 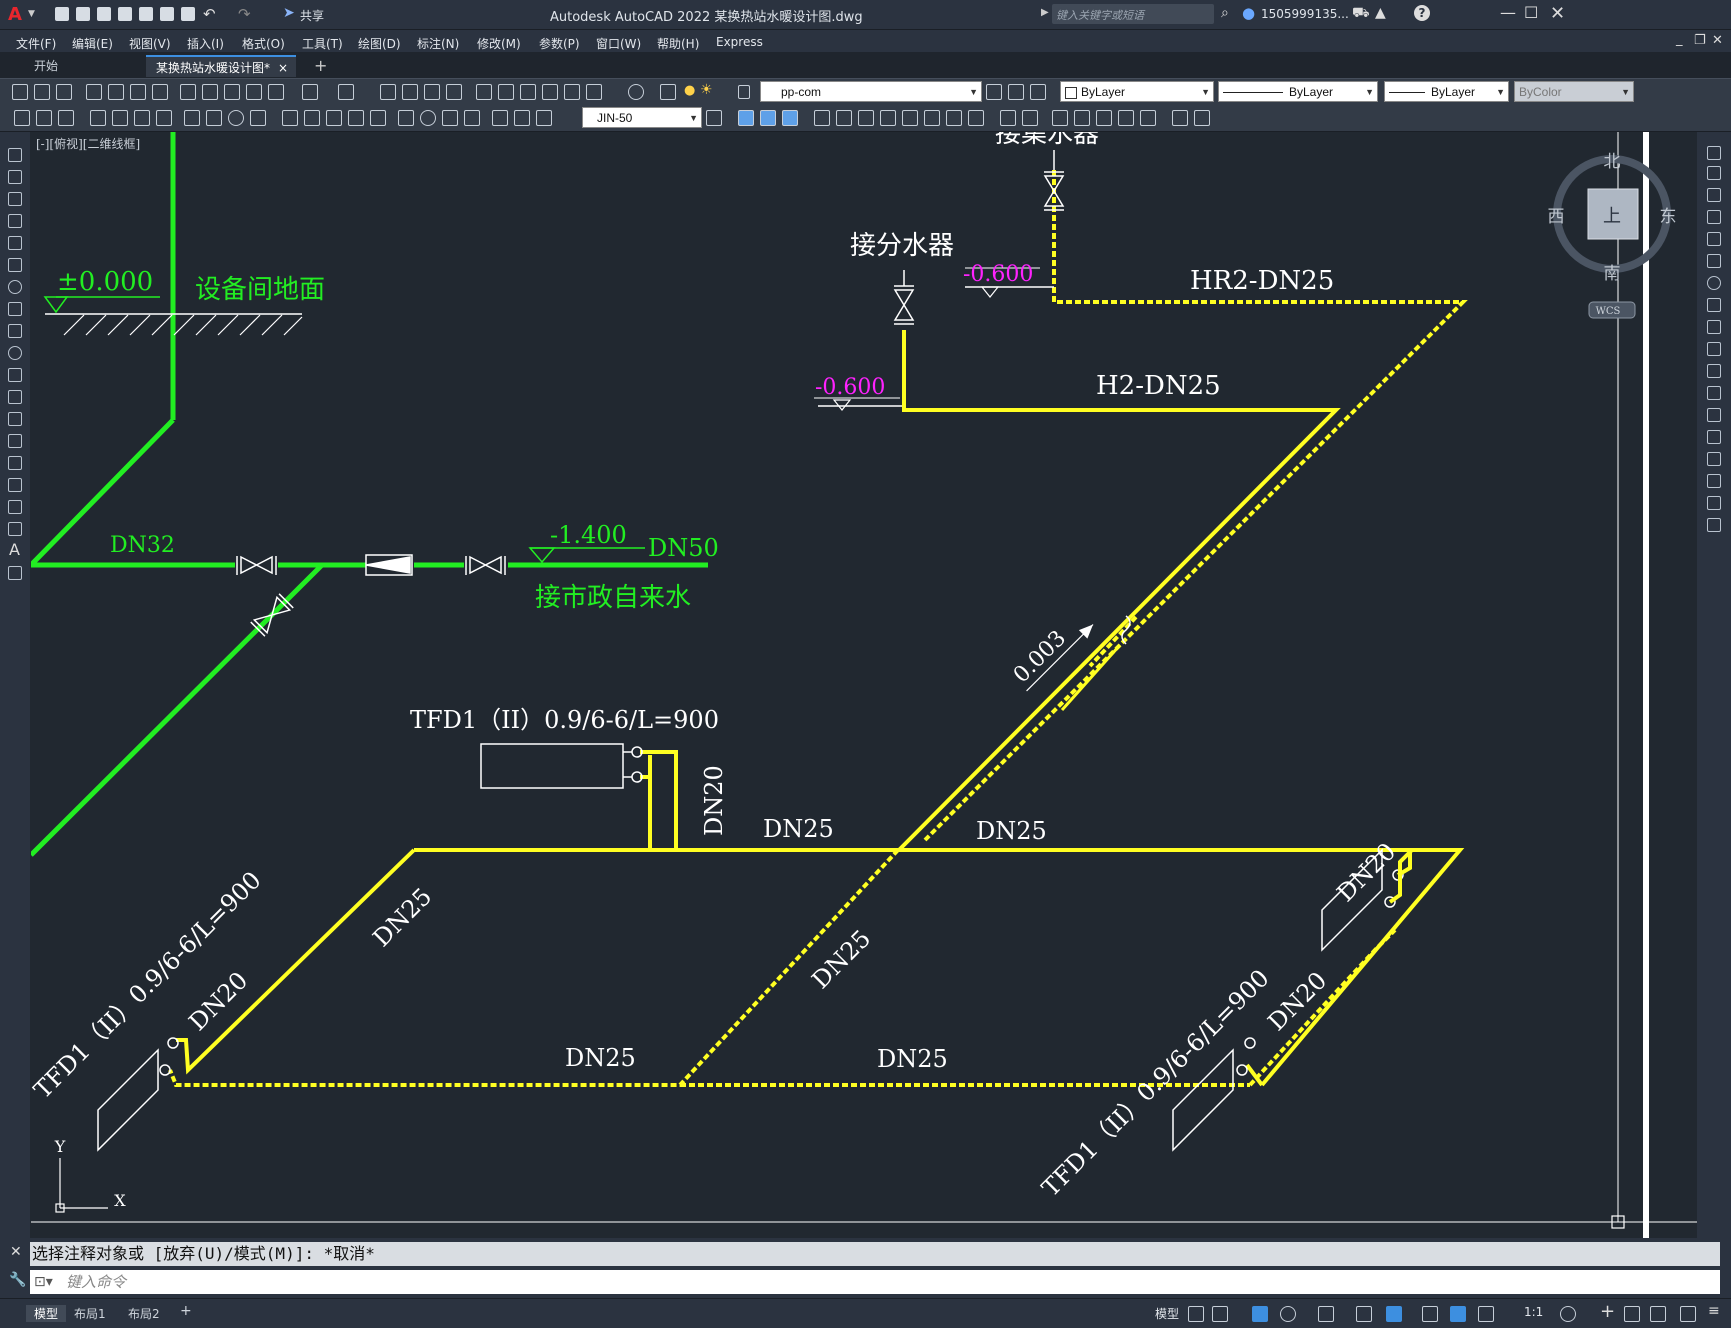 What do you see at coordinates (1714, 217) in the screenshot?
I see `offset-icon` at bounding box center [1714, 217].